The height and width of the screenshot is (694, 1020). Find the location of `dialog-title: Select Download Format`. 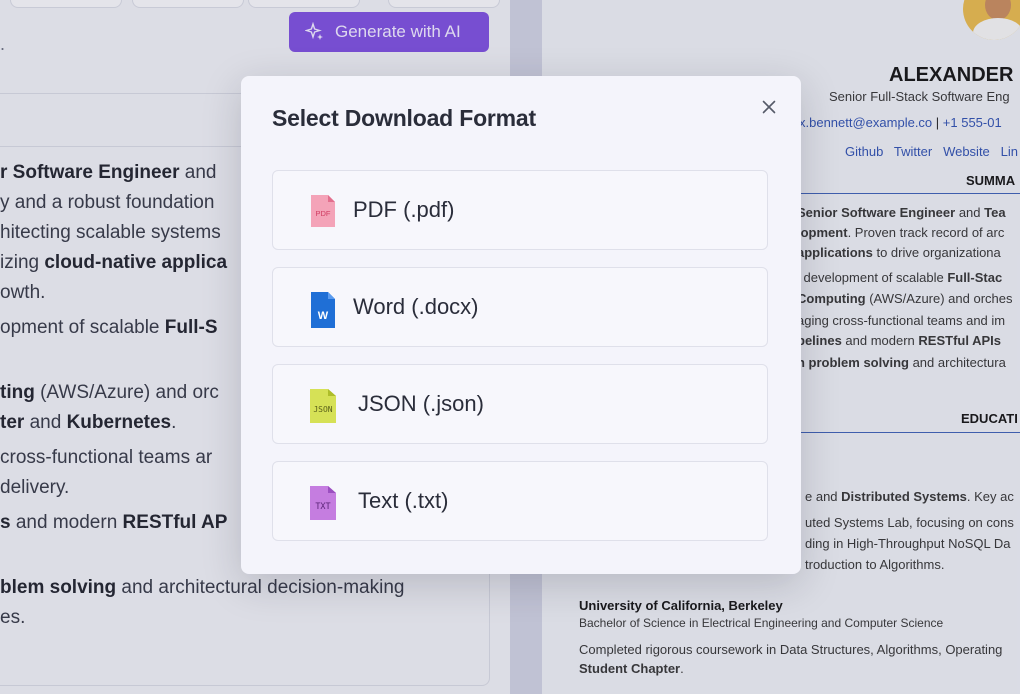

dialog-title: Select Download Format is located at coordinates (404, 118).